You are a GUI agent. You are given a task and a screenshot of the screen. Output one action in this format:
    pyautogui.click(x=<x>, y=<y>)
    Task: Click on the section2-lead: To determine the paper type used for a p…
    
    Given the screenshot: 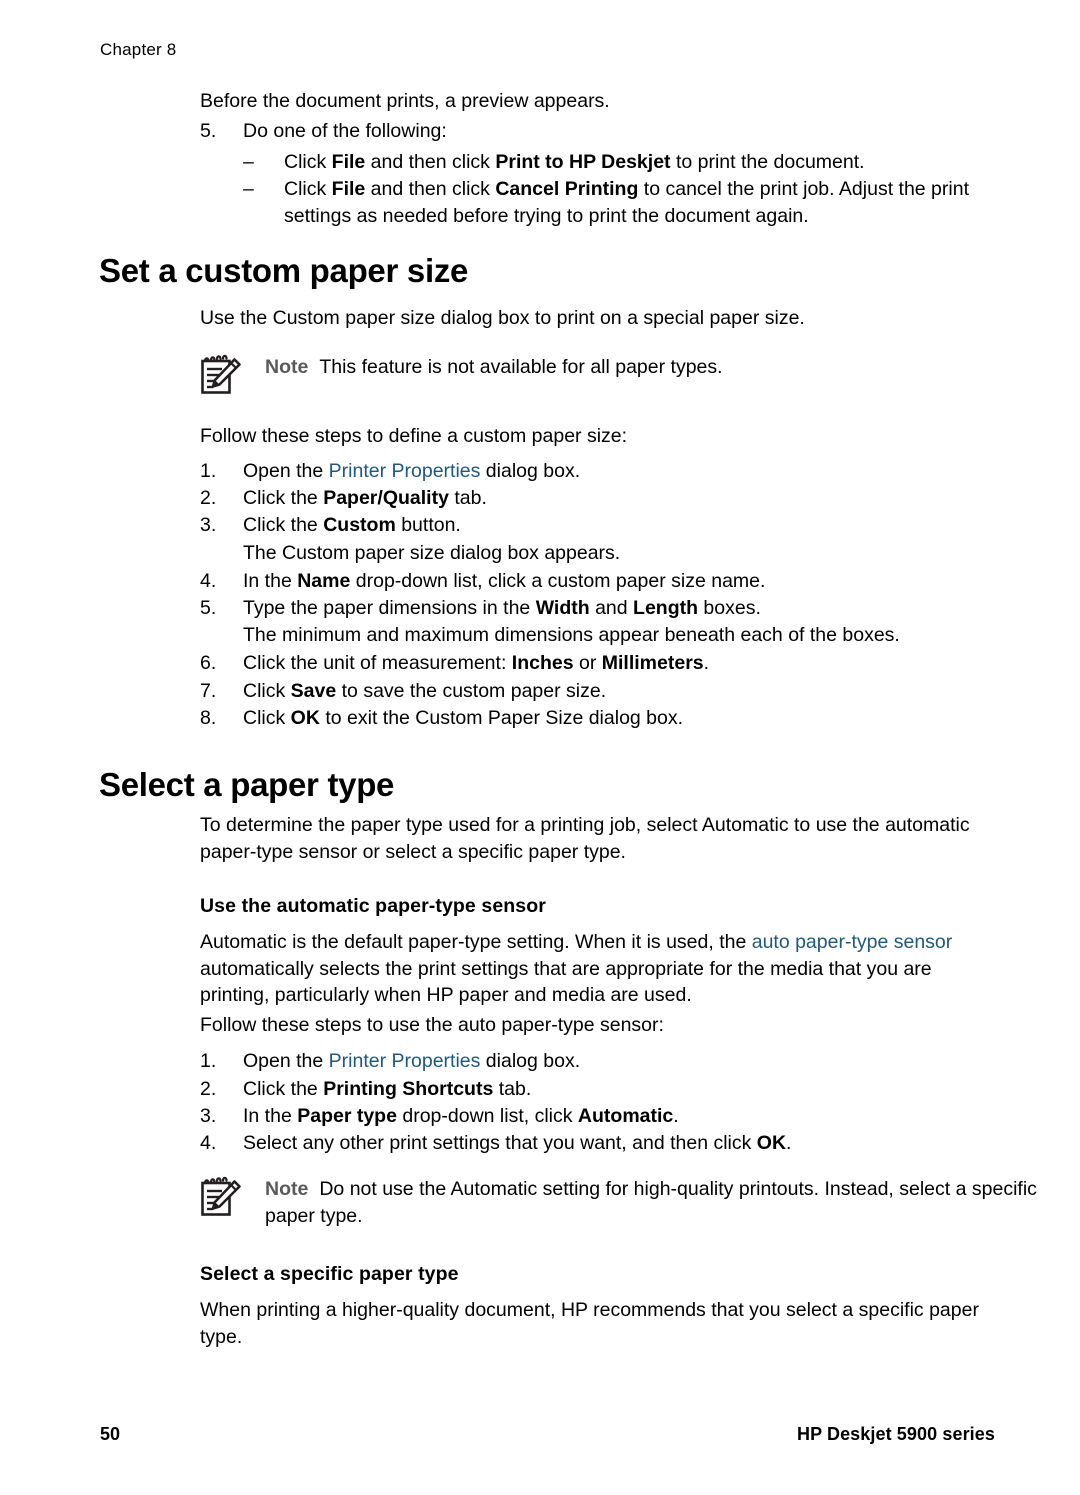 What is the action you would take?
    pyautogui.click(x=585, y=838)
    